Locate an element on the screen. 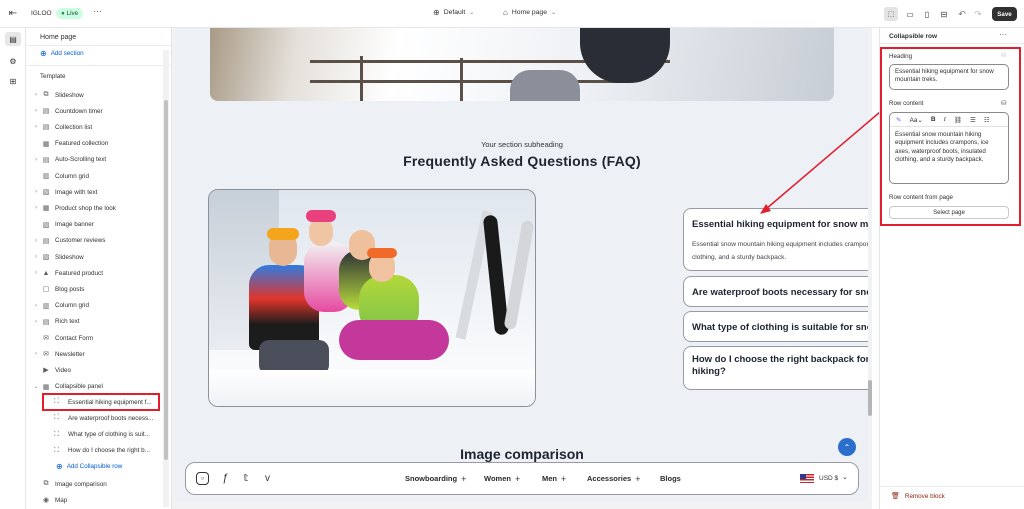  sidebar-item-label: Featured product is located at coordinates (79, 273).